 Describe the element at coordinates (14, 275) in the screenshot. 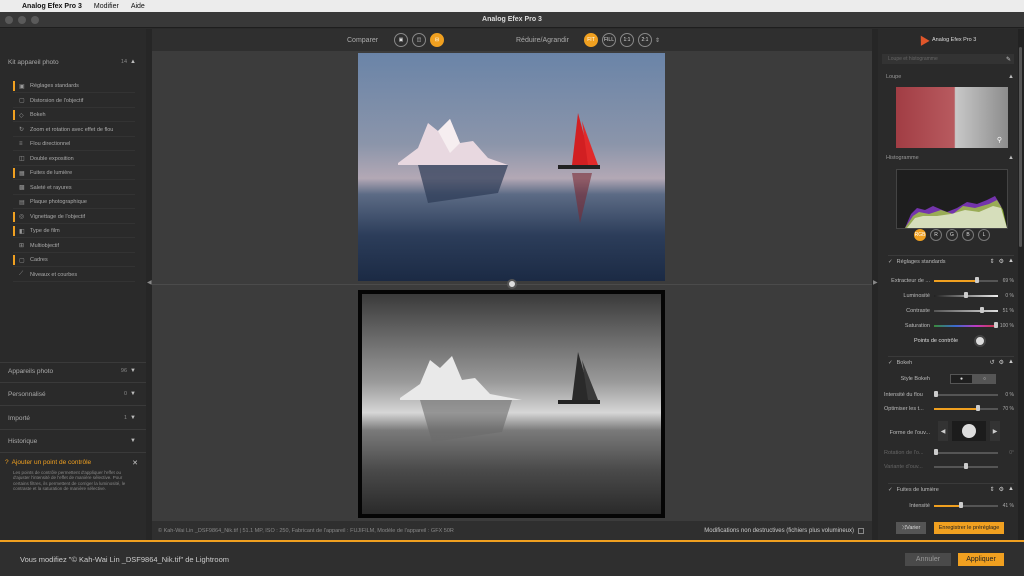

I see `active-indicator` at that location.